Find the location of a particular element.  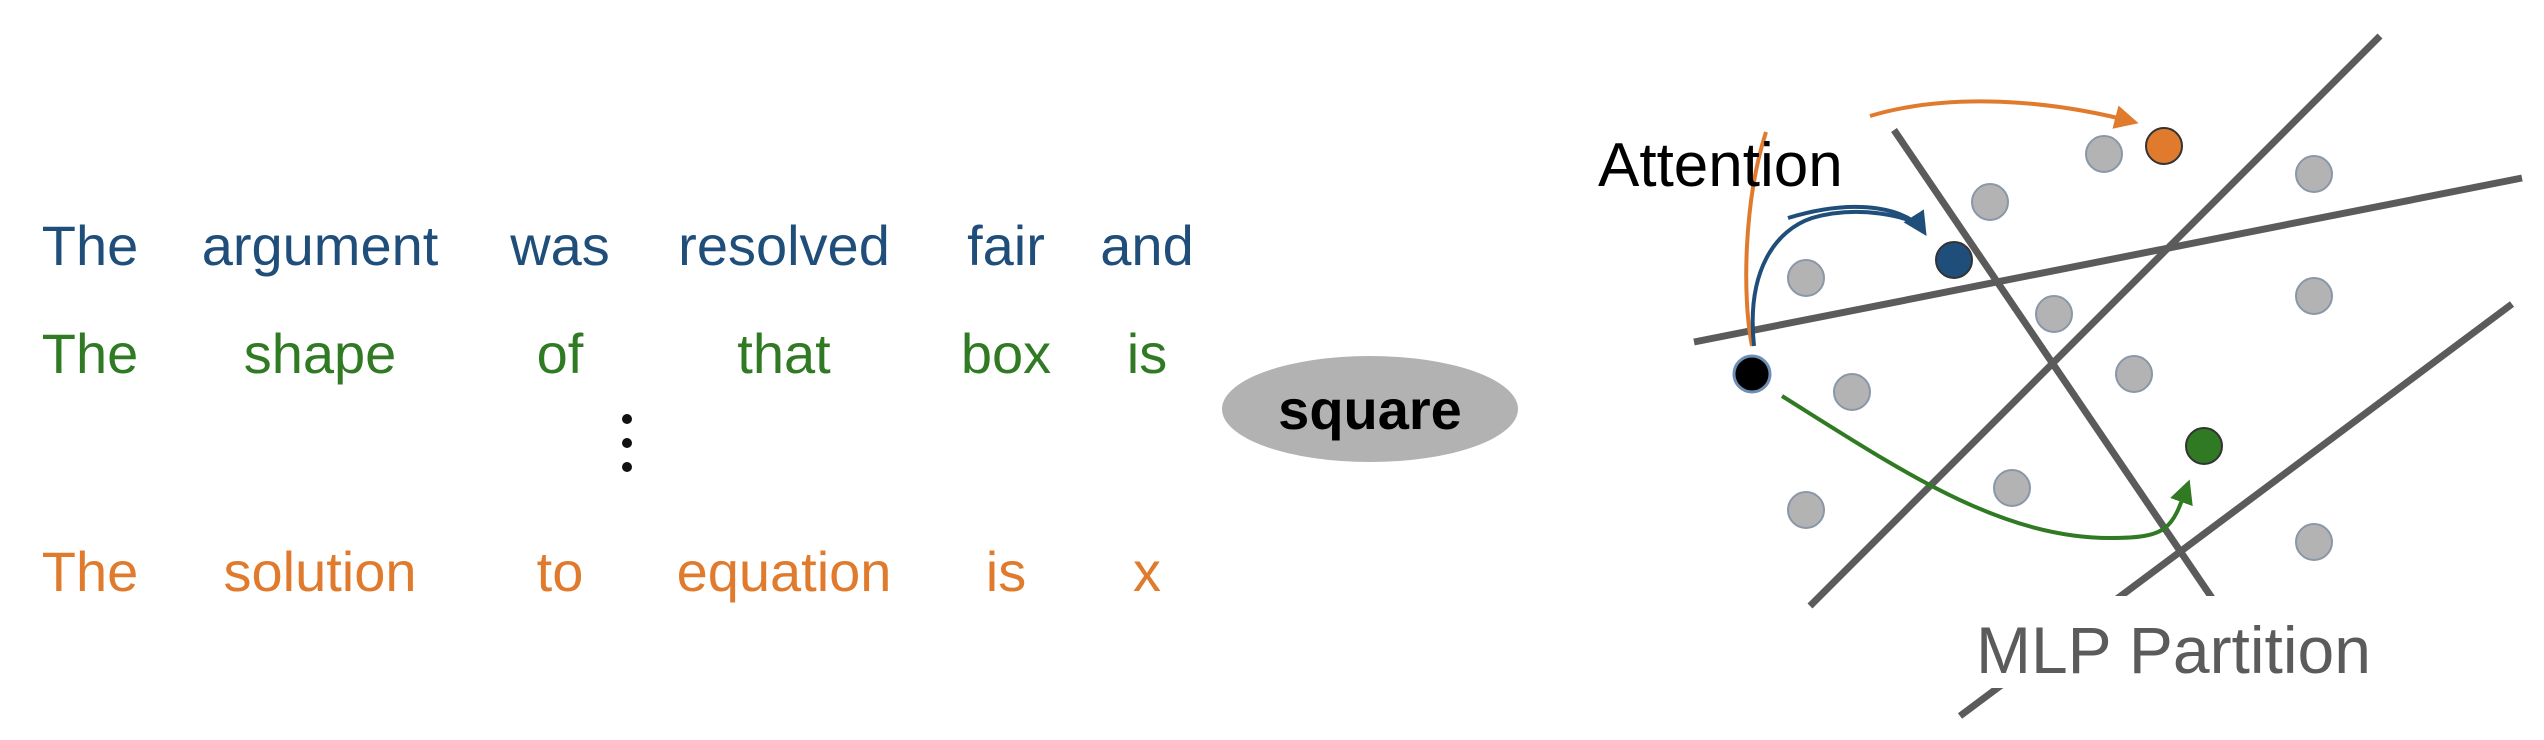

green-point is located at coordinates (2204, 446).